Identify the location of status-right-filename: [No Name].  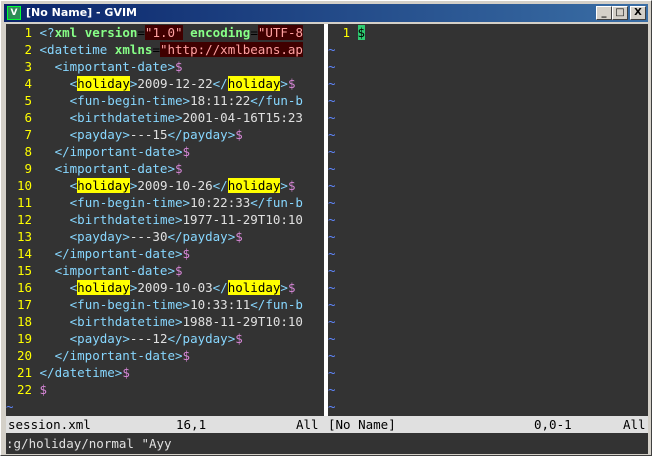
(362, 424).